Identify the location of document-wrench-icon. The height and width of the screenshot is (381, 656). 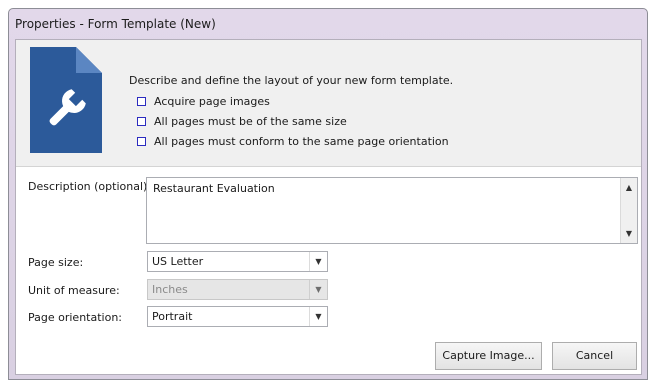
(66, 100).